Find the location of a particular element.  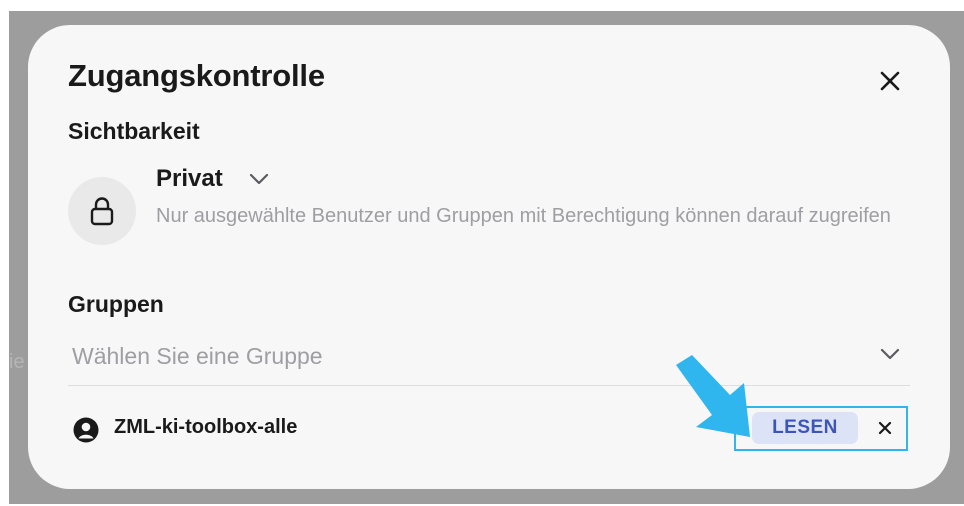

visibility-icon-container is located at coordinates (102, 211).